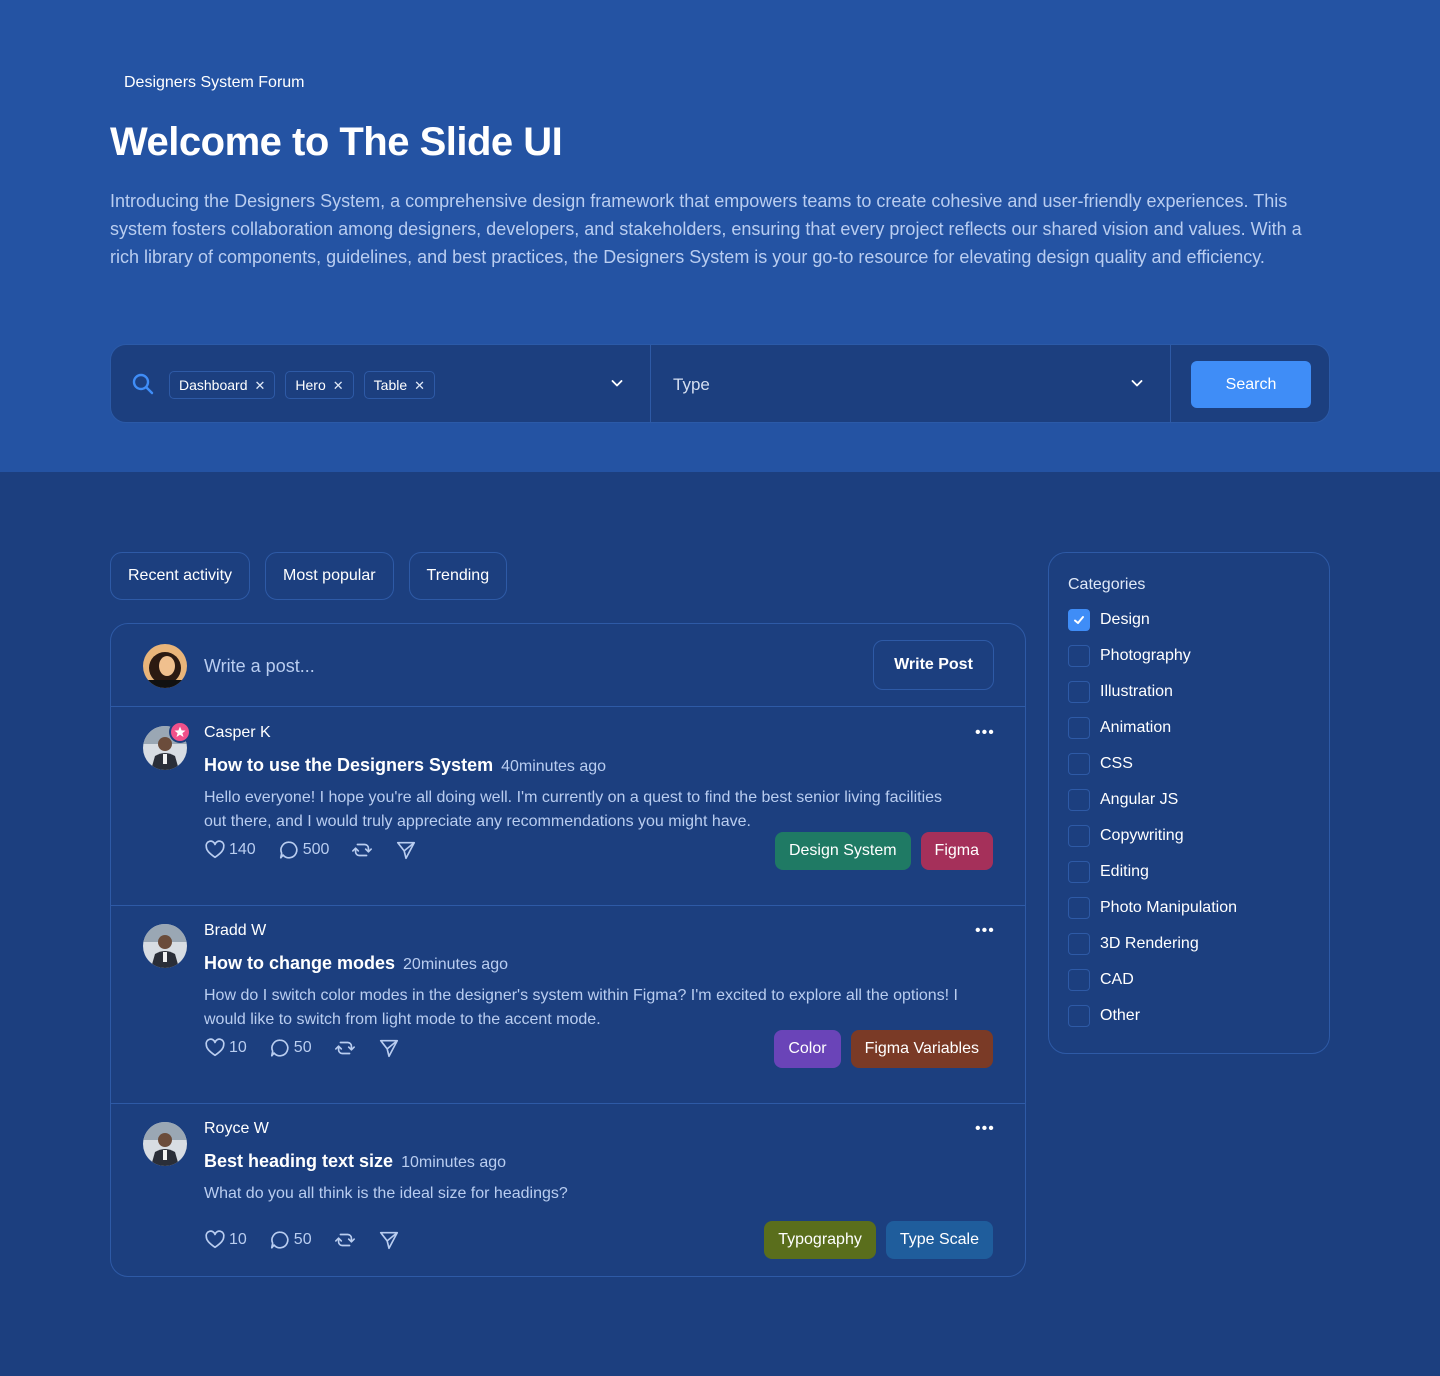 The width and height of the screenshot is (1440, 1376). What do you see at coordinates (458, 576) in the screenshot?
I see `tab-trending: Trending` at bounding box center [458, 576].